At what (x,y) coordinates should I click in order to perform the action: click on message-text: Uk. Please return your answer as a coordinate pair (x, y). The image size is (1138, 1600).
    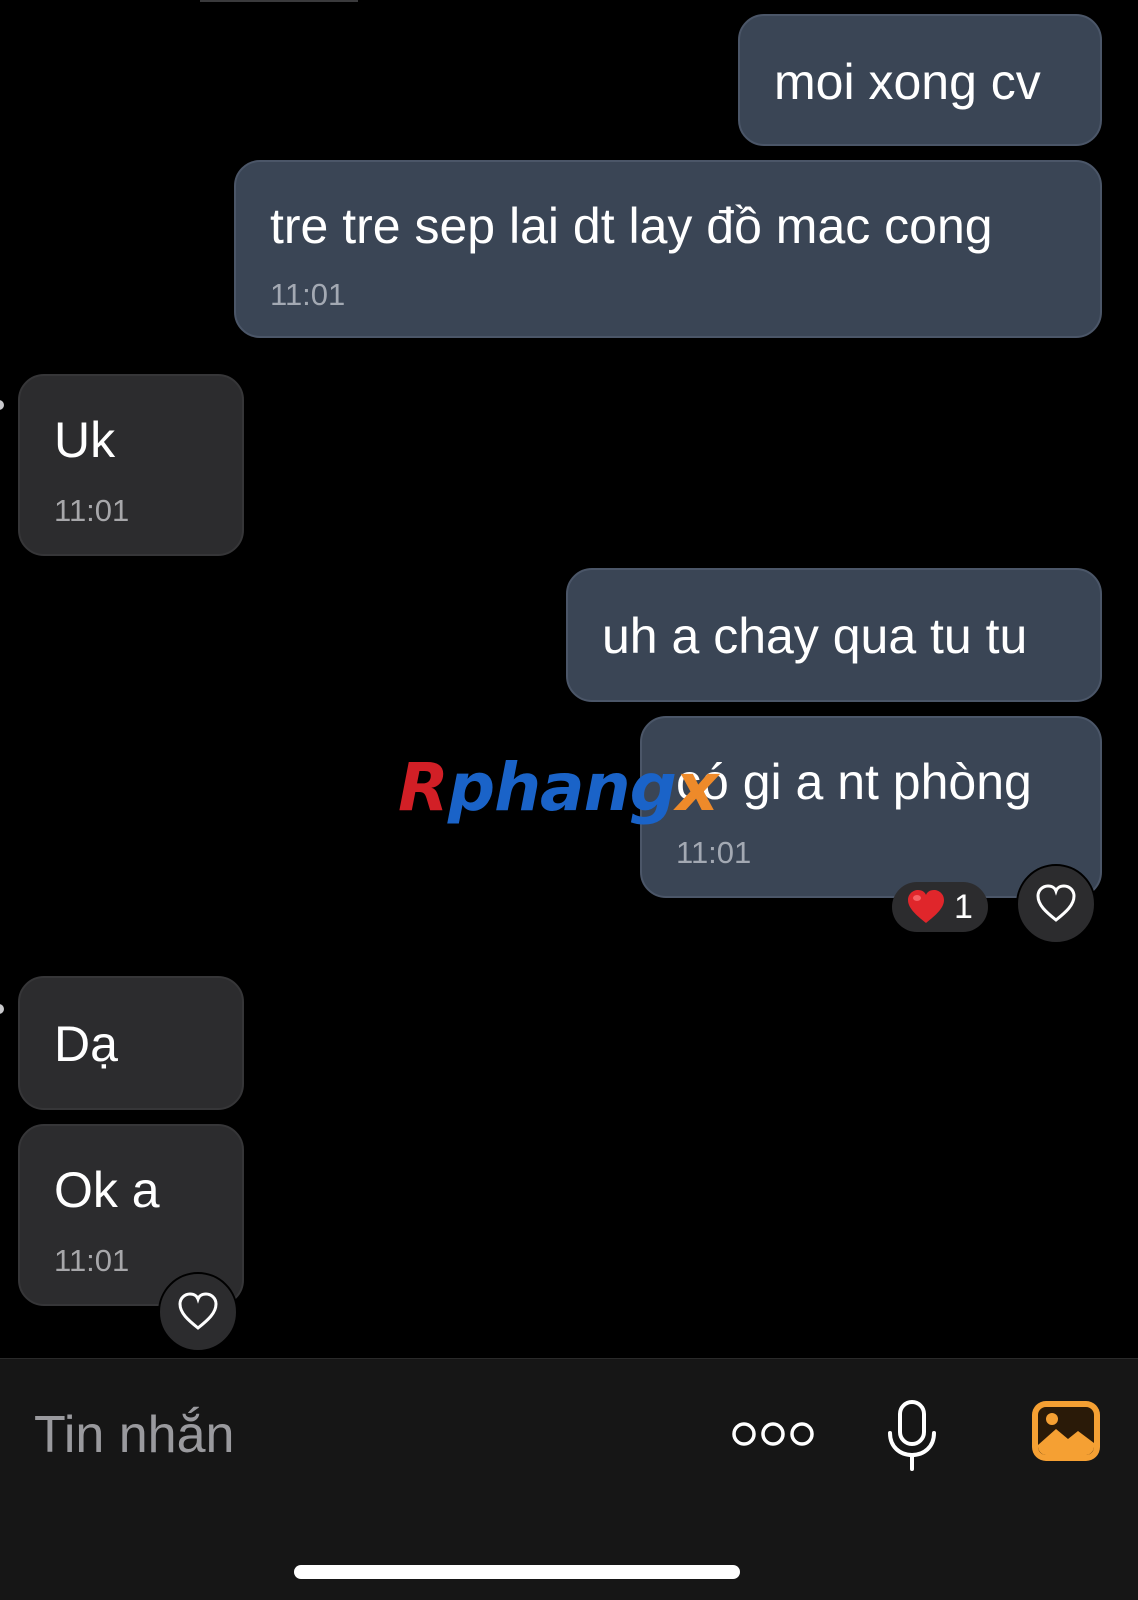
    Looking at the image, I should click on (85, 440).